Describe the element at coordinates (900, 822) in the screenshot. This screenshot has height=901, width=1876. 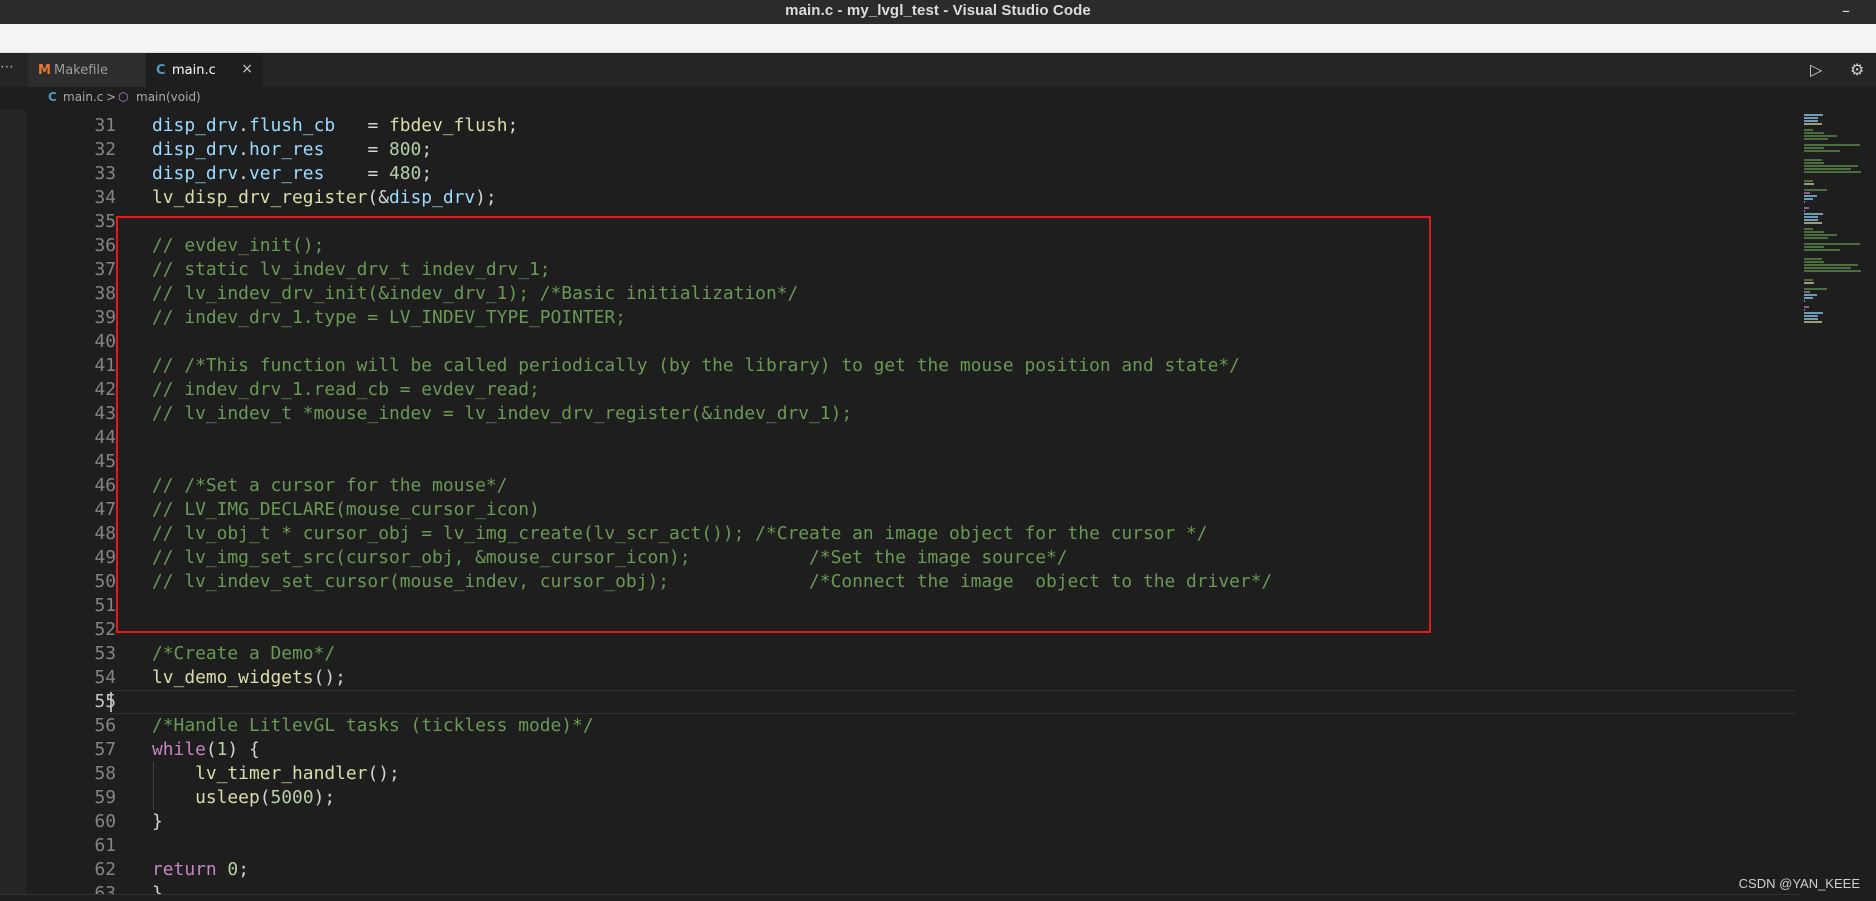
I see `code-line: 60}` at that location.